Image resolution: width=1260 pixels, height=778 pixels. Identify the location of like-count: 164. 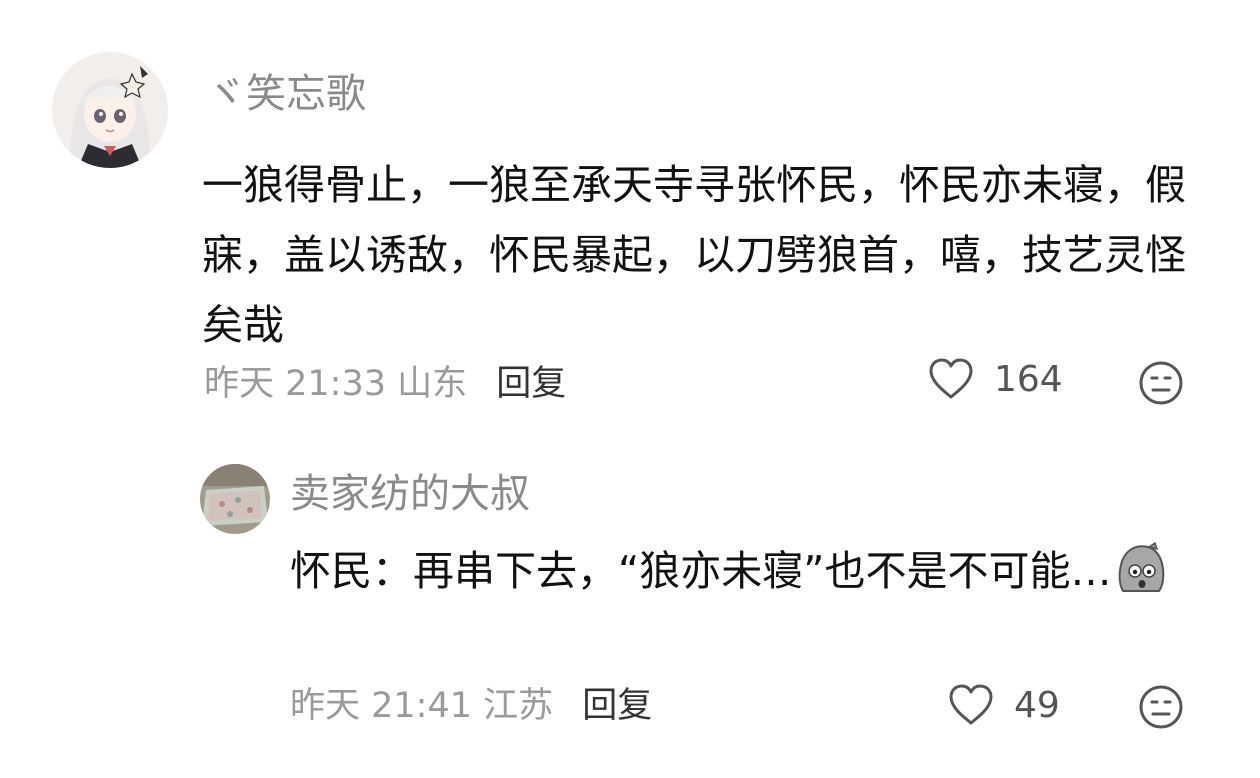
(1028, 379).